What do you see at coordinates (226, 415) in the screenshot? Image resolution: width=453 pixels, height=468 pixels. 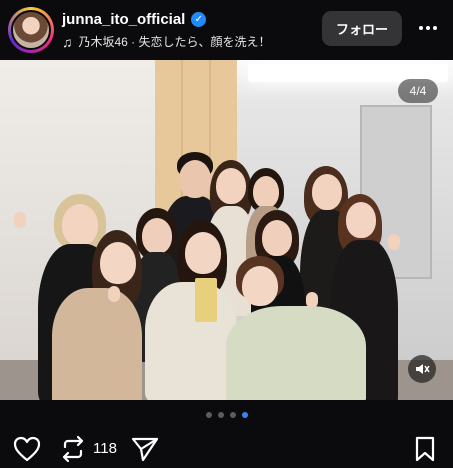 I see `carousel-dots` at bounding box center [226, 415].